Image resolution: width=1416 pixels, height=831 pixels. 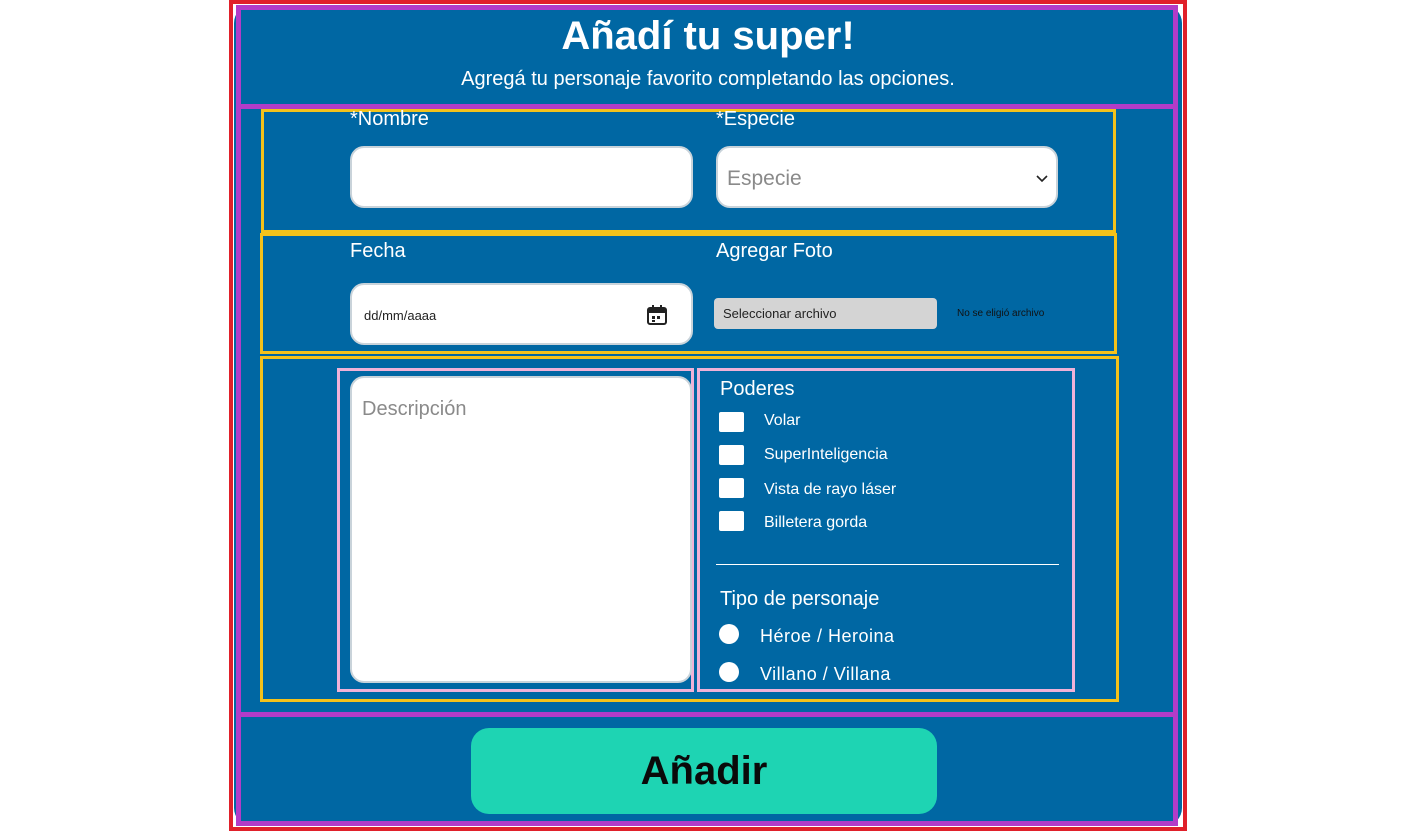 What do you see at coordinates (755, 119) in the screenshot?
I see `especie-label: *Especie` at bounding box center [755, 119].